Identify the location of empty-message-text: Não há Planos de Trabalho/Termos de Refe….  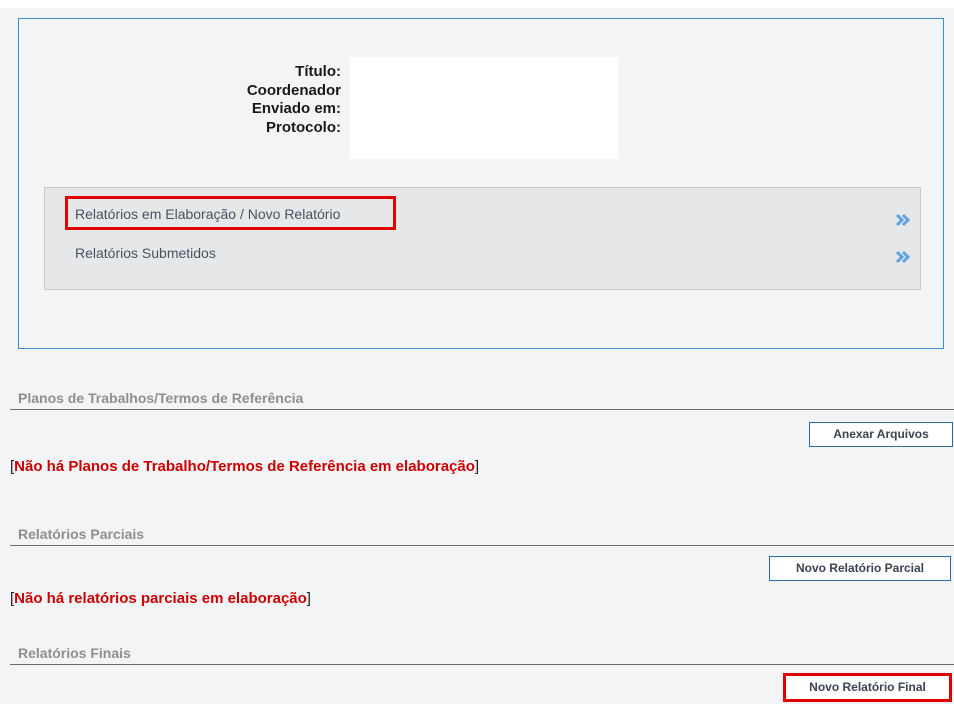
(244, 466).